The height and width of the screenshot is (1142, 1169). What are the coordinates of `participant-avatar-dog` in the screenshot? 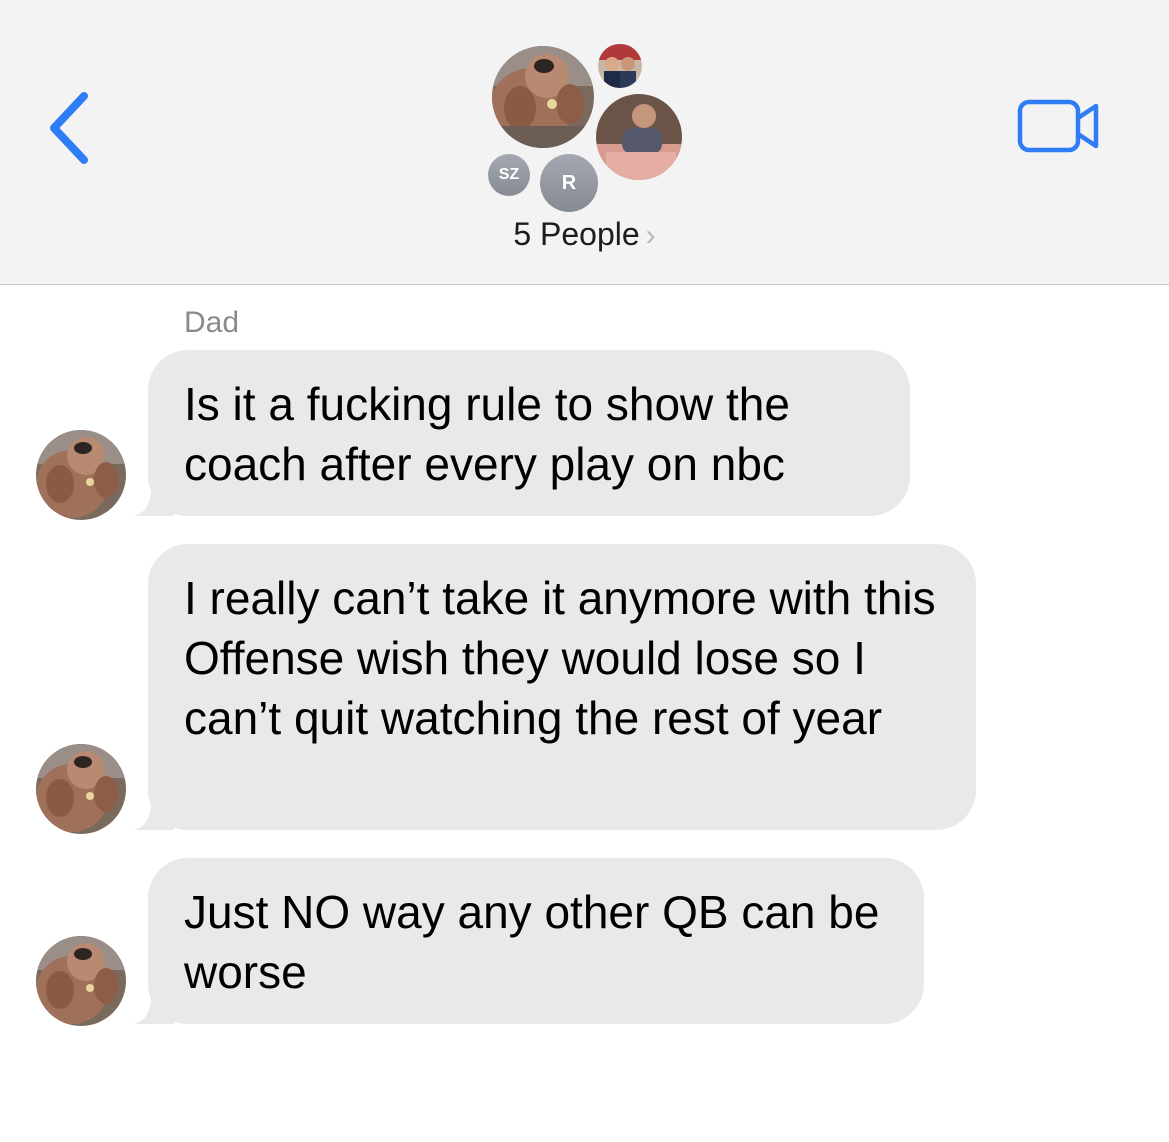 It's located at (543, 97).